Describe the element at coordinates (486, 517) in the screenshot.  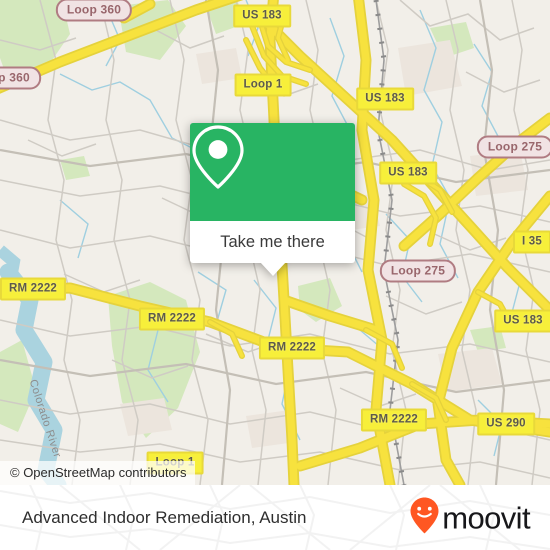
I see `moovit-wordmark: moovit` at that location.